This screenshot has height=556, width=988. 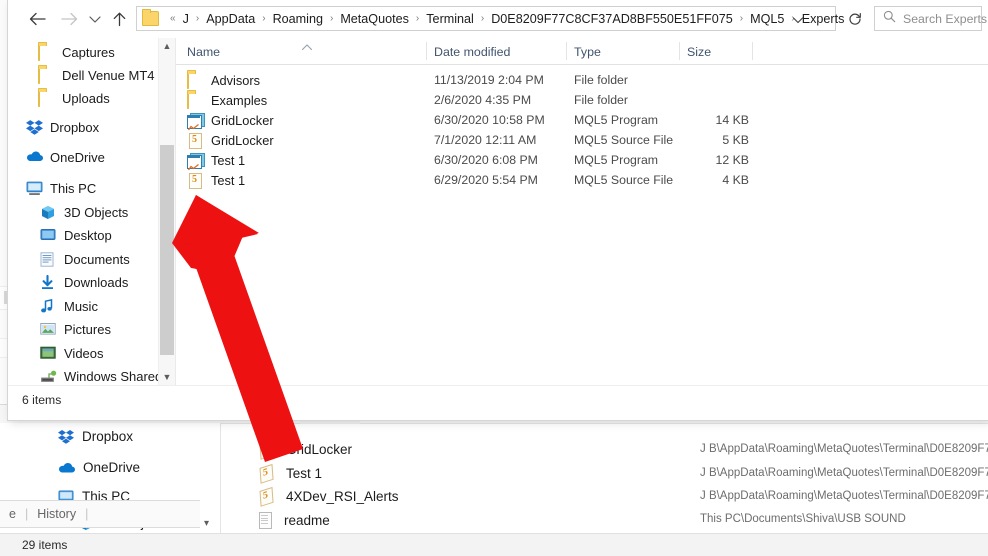 I want to click on table-row: Examples 2/6/2020 4:35 PM File folder, so click(x=582, y=100).